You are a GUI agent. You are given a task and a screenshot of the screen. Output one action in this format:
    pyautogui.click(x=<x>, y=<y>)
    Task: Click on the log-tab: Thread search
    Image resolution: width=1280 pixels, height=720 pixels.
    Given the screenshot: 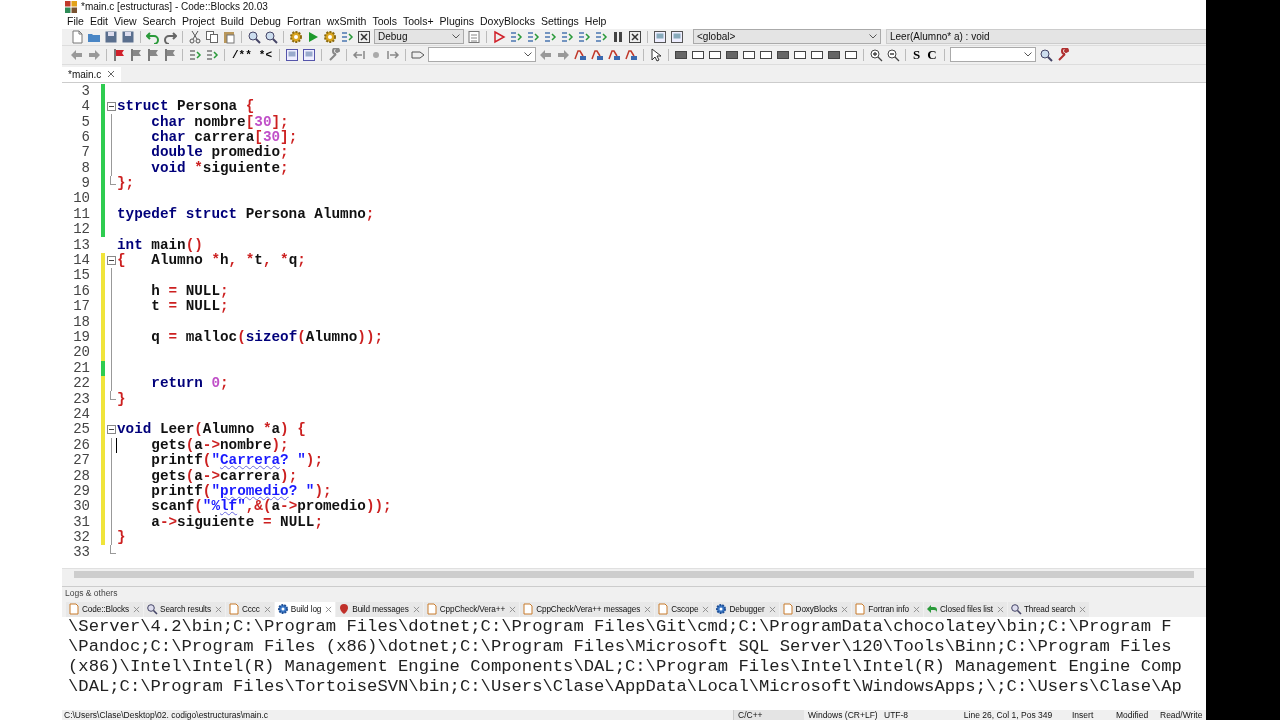 What is the action you would take?
    pyautogui.click(x=1048, y=609)
    